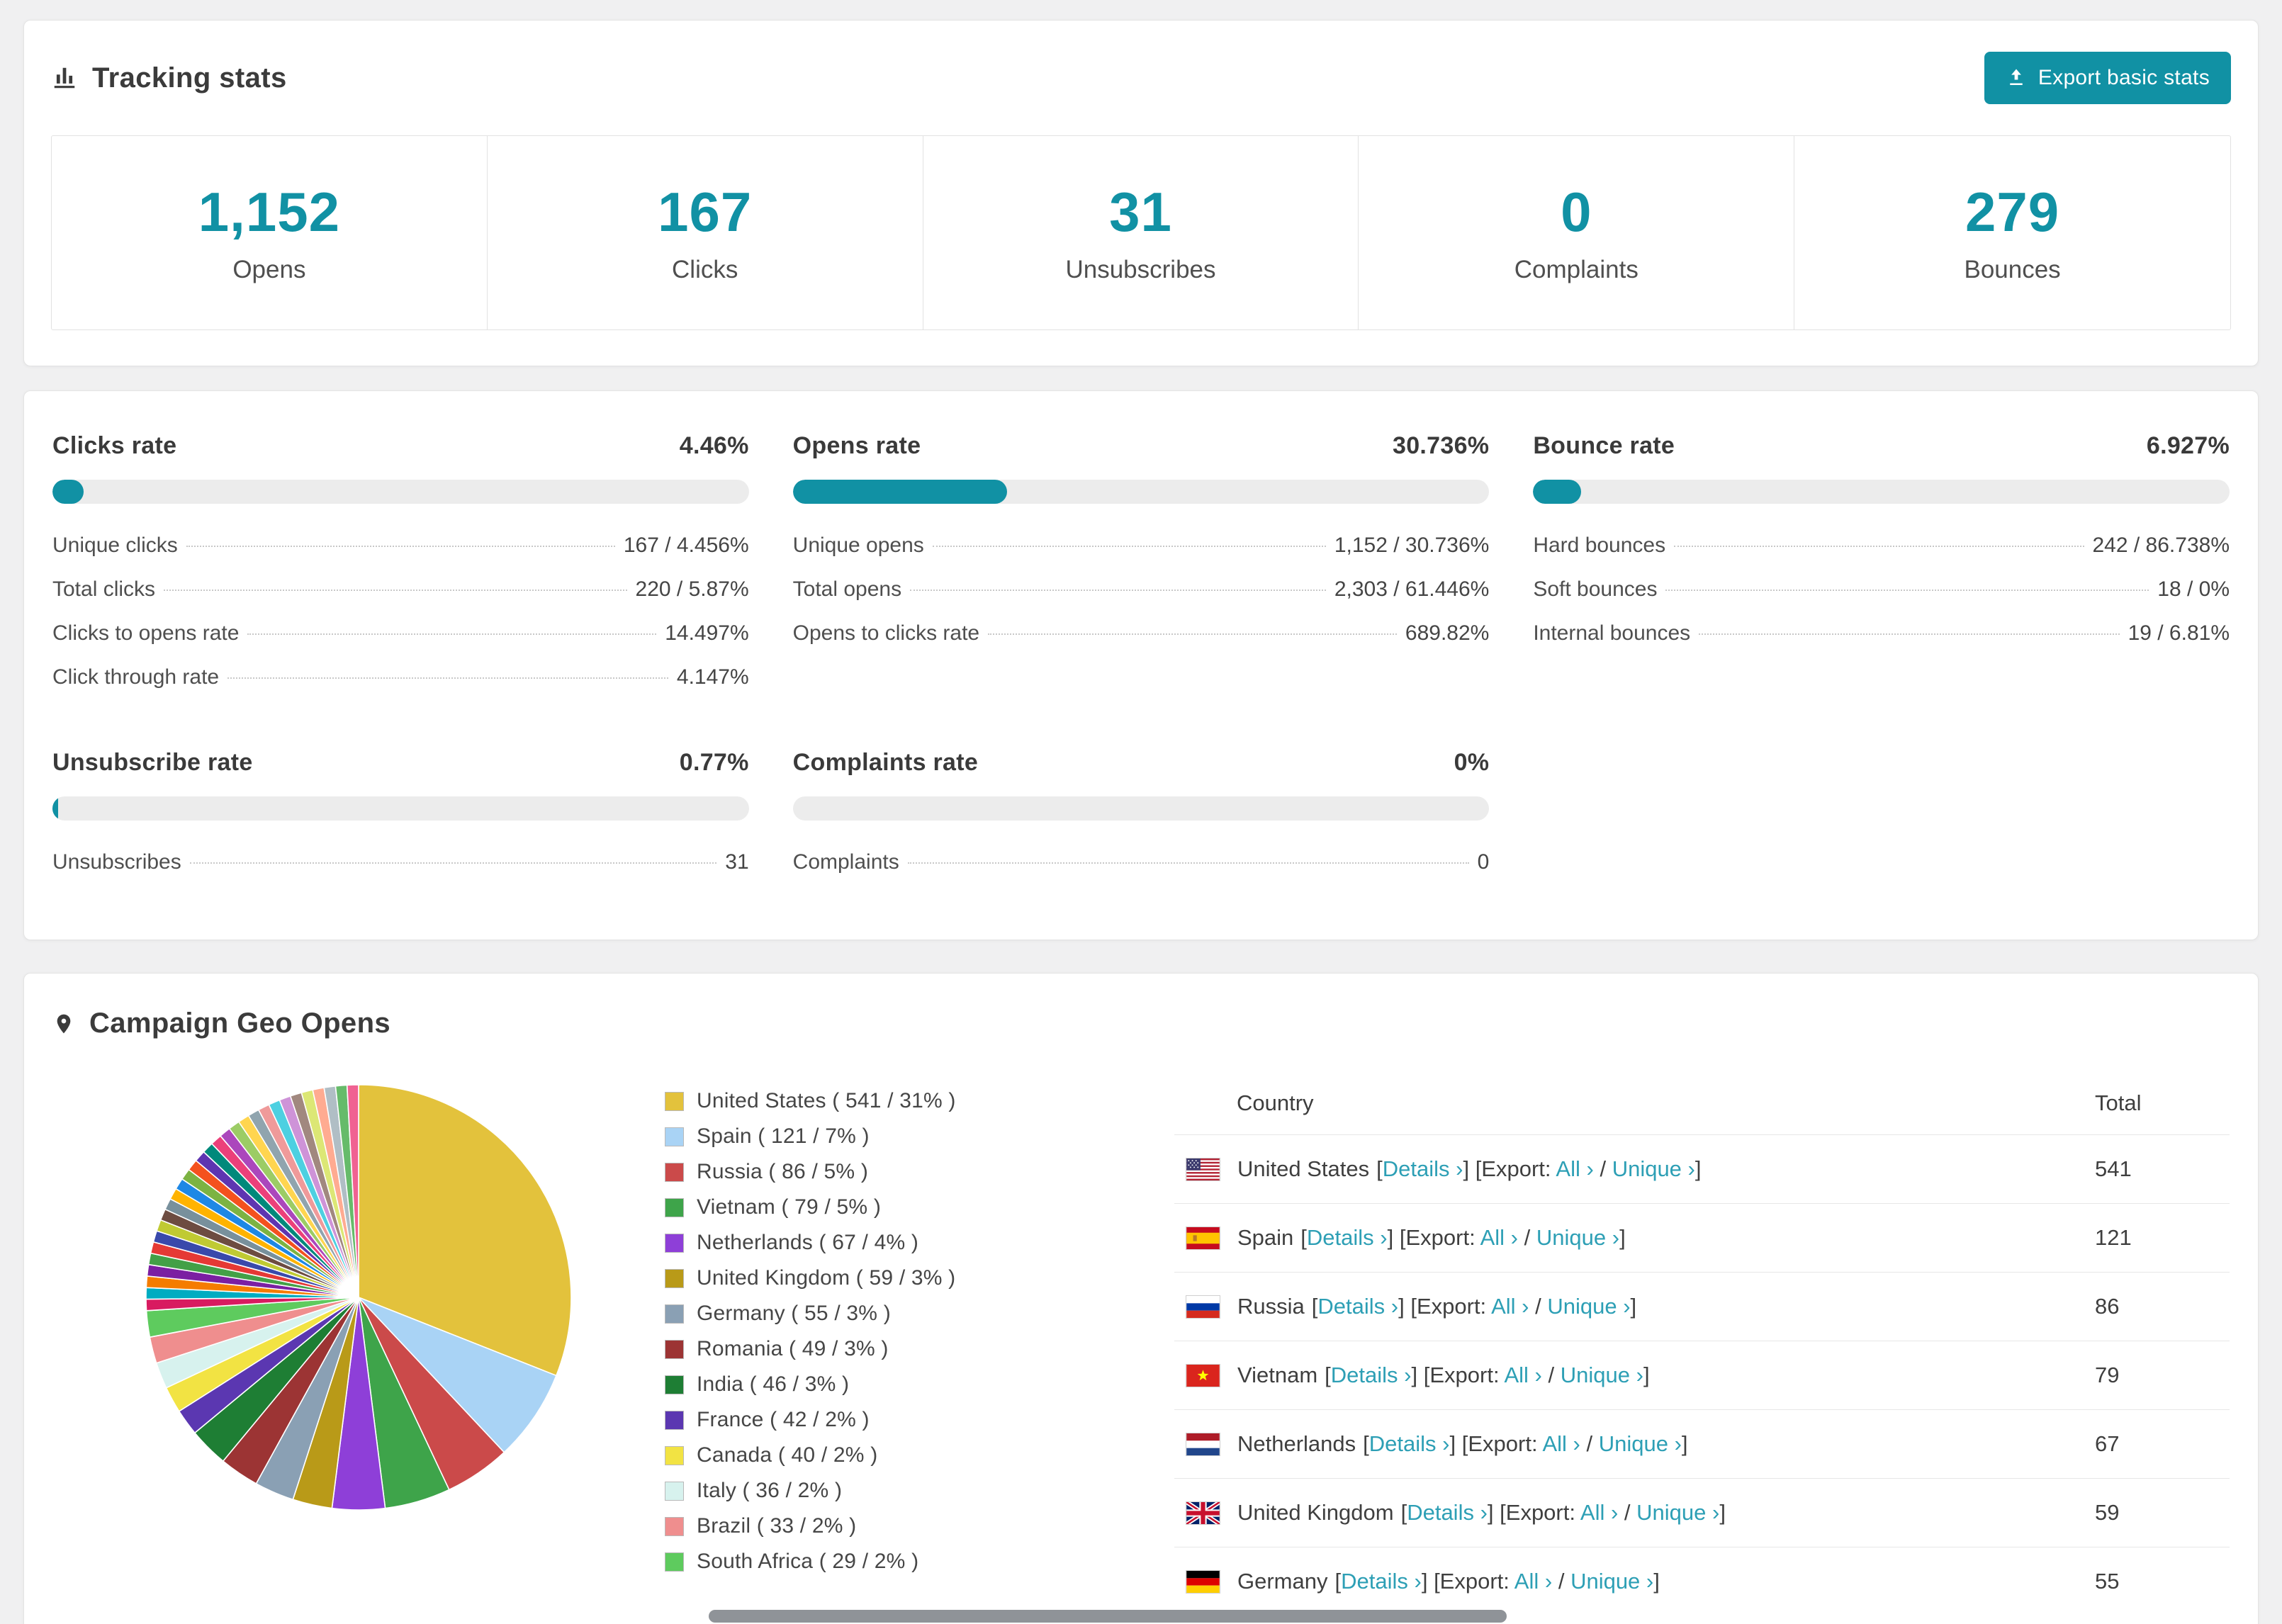  Describe the element at coordinates (1412, 589) in the screenshot. I see `stat-row-value: 2,303 / 61.446%` at that location.